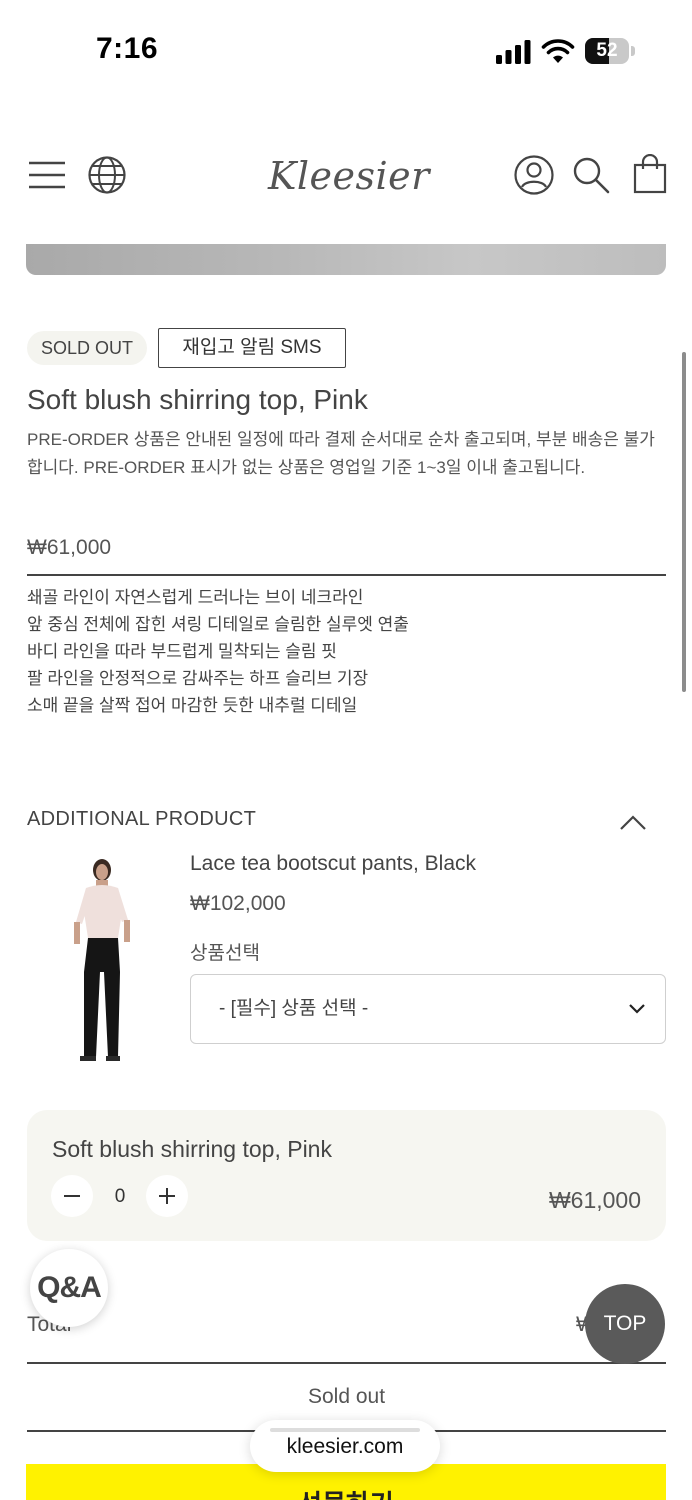 This screenshot has width=692, height=1500. What do you see at coordinates (142, 819) in the screenshot?
I see `additional-product-heading: ADDITIONAL PRODUCT` at bounding box center [142, 819].